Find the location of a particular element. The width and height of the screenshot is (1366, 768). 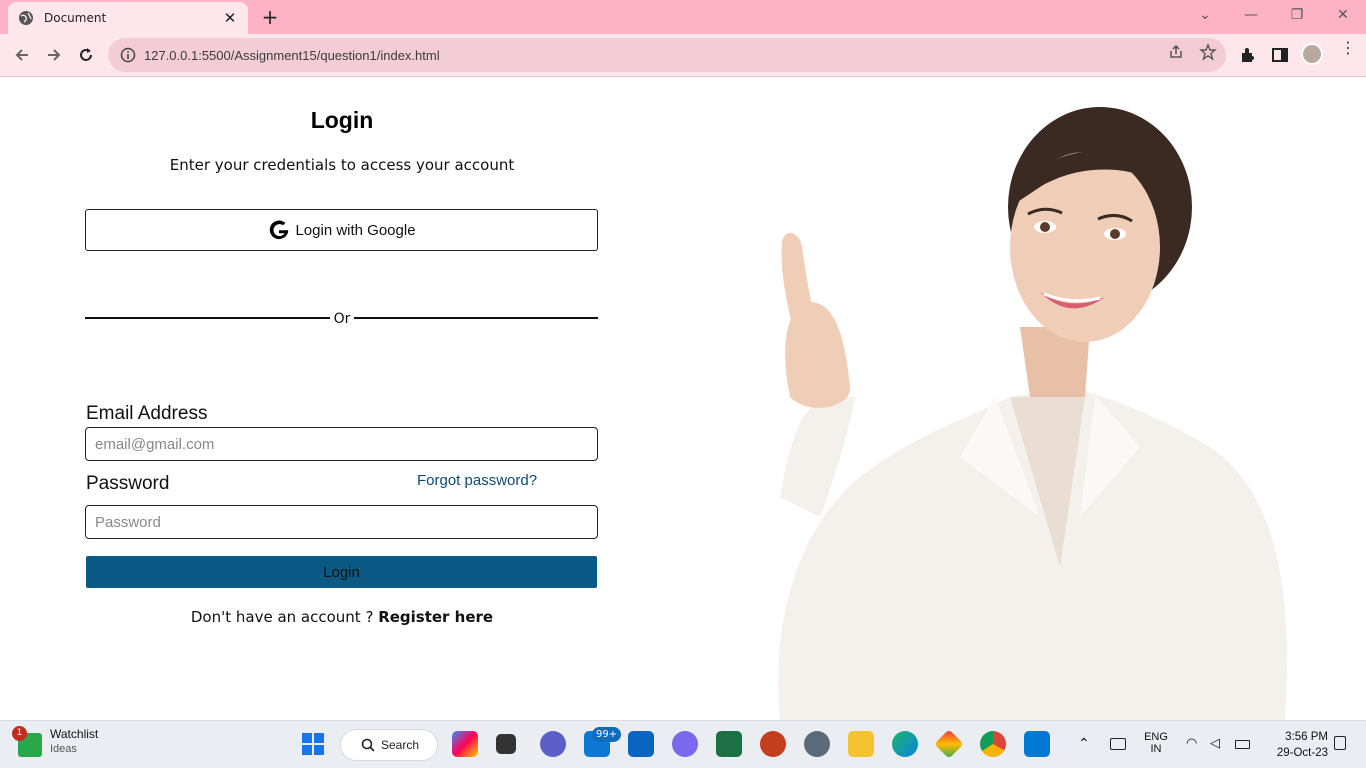

bookmark-star-icon is located at coordinates (1208, 52).